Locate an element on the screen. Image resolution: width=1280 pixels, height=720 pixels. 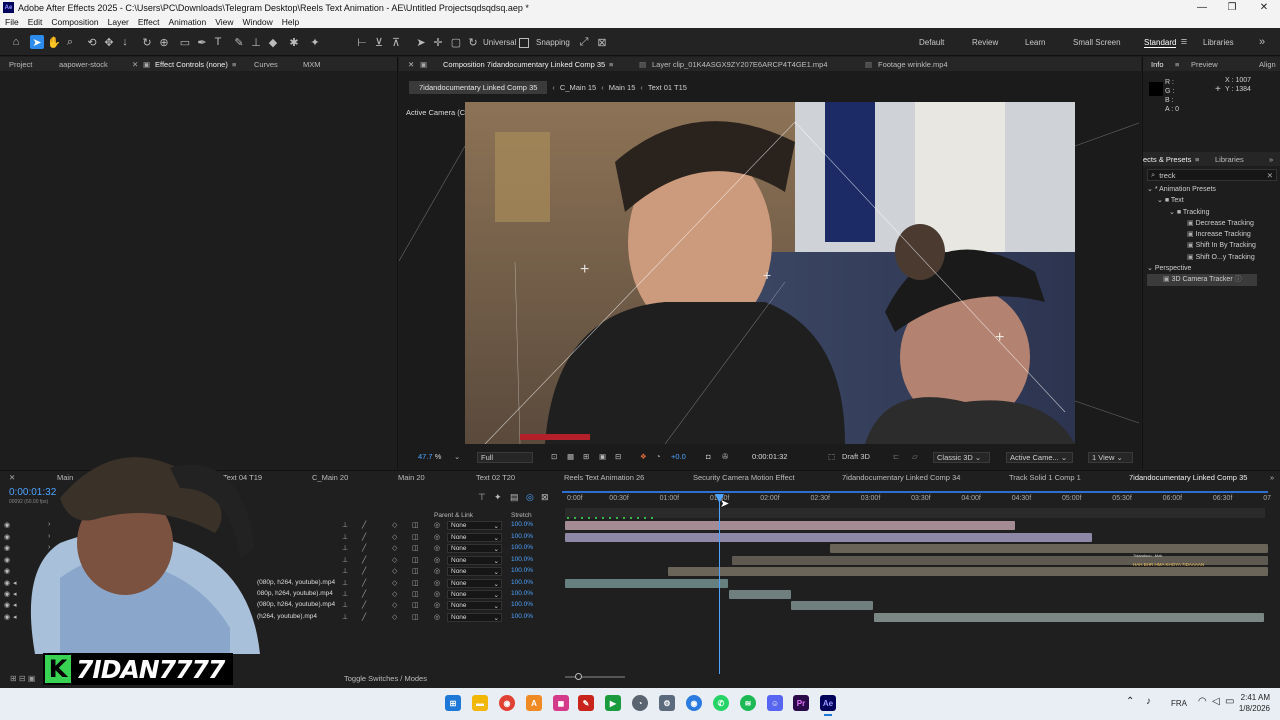
tab-timeline: C_Main 20 is located at coordinates (330, 477).